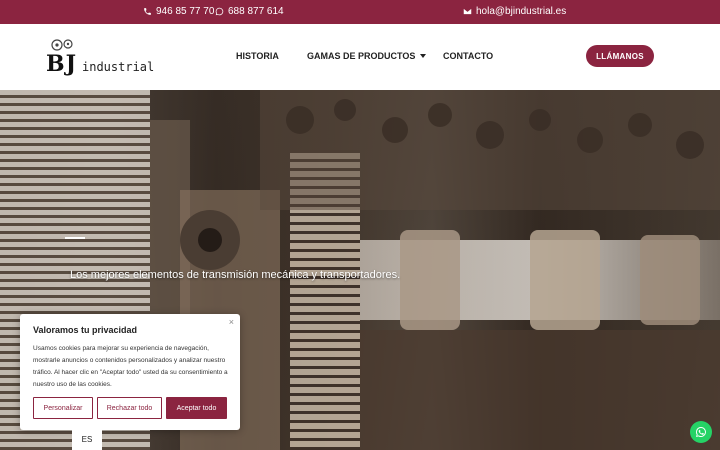  Describe the element at coordinates (467, 11) in the screenshot. I see `envelope-icon` at that location.